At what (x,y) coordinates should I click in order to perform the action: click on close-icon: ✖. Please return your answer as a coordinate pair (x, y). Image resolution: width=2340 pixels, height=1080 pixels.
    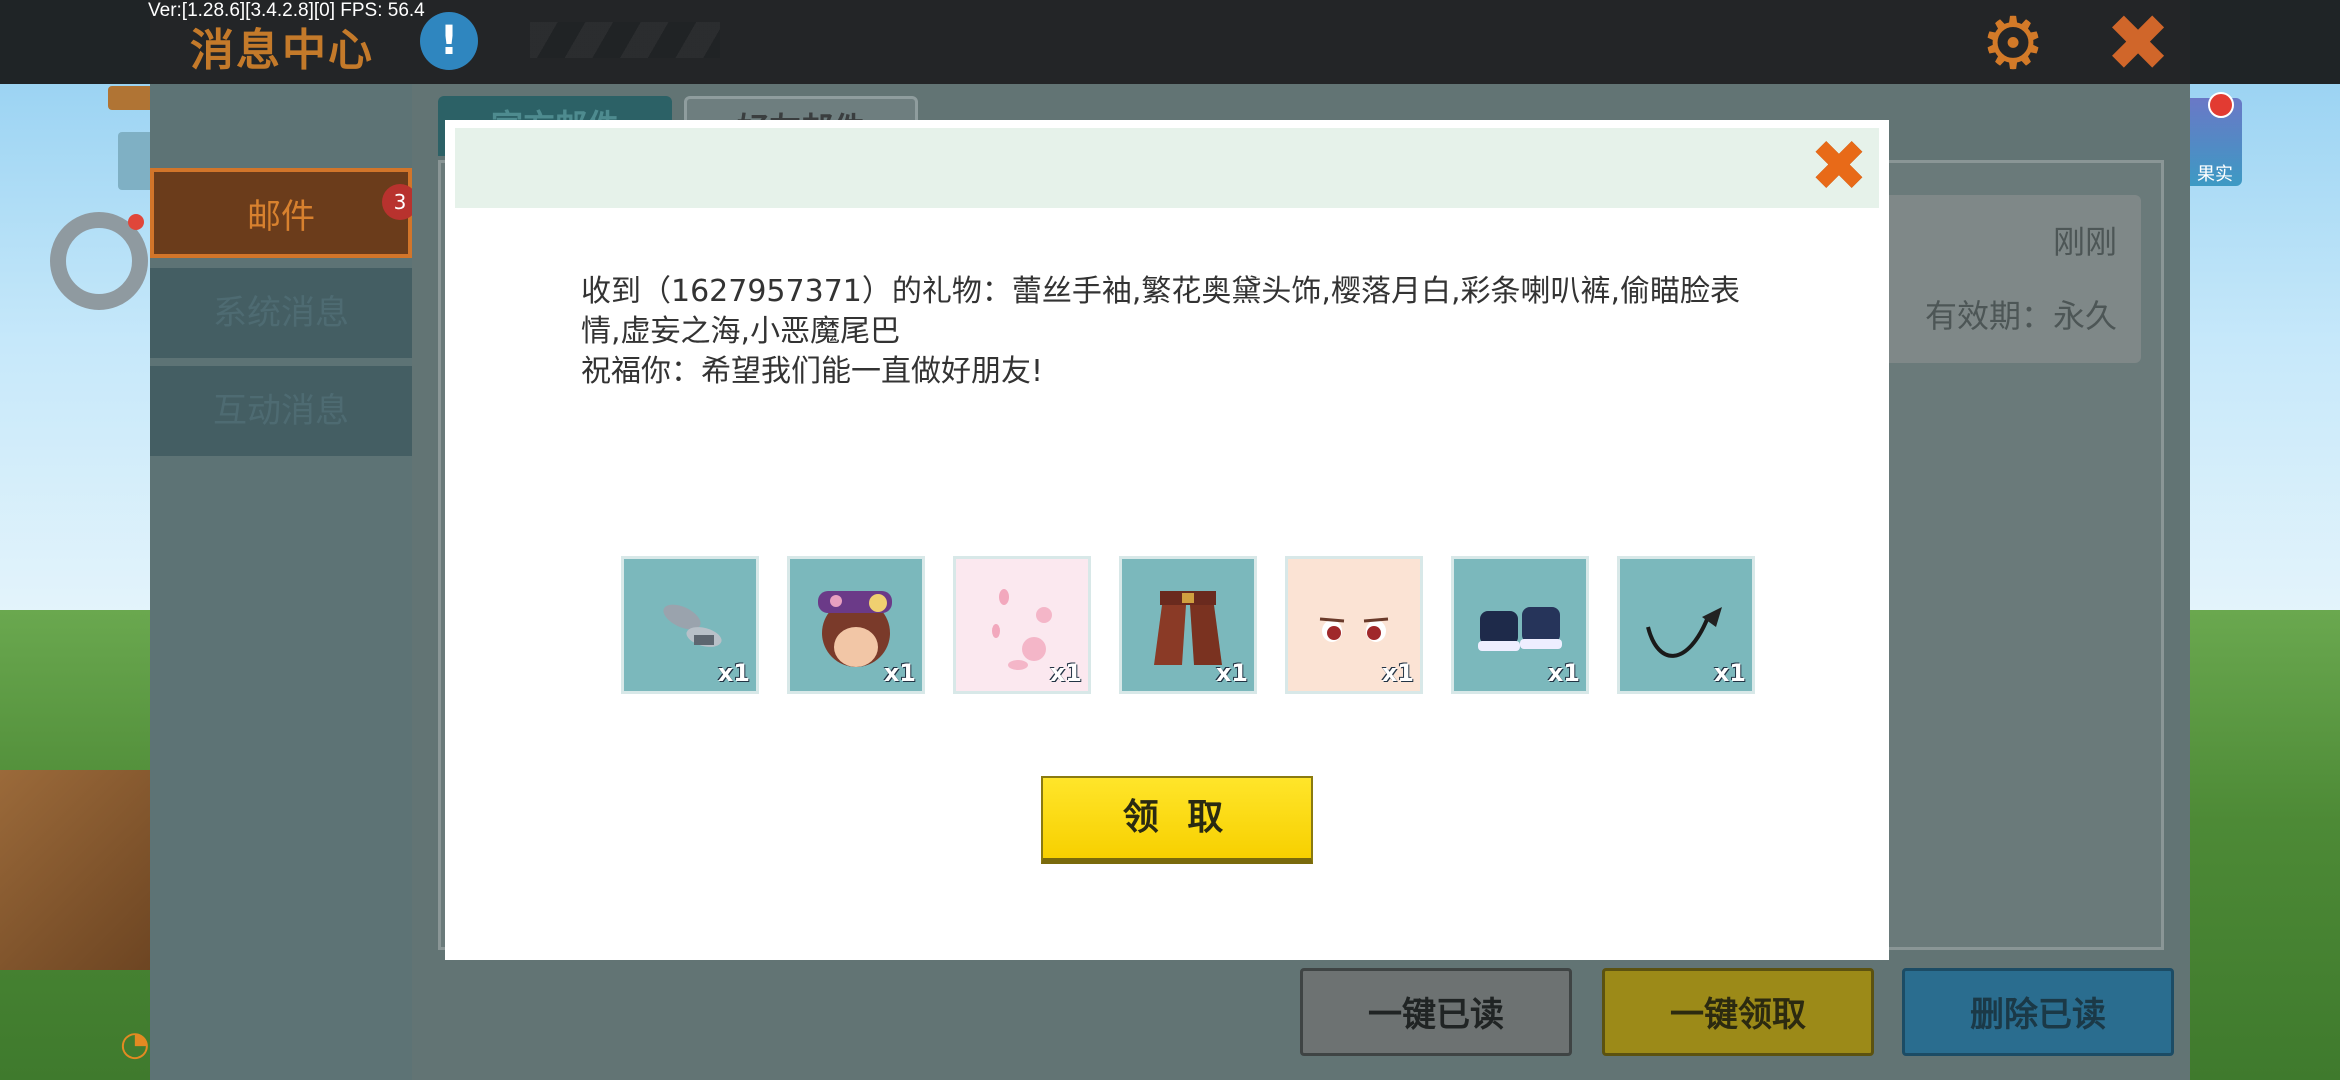
    Looking at the image, I should click on (2138, 44).